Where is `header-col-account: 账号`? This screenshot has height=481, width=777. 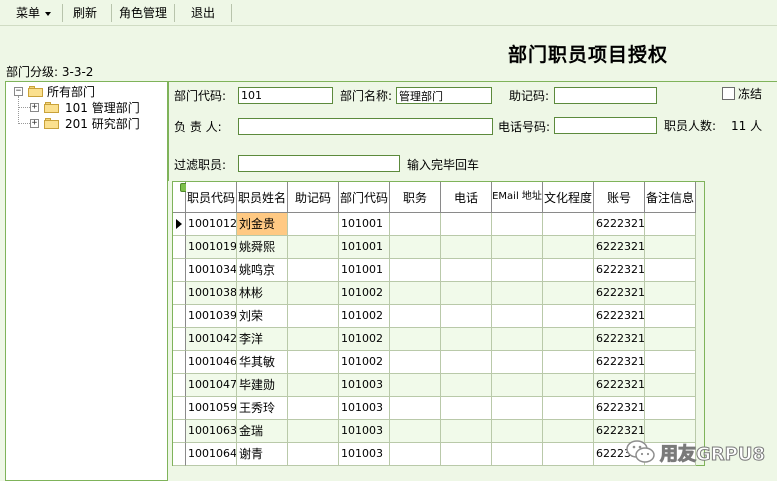 header-col-account: 账号 is located at coordinates (619, 197).